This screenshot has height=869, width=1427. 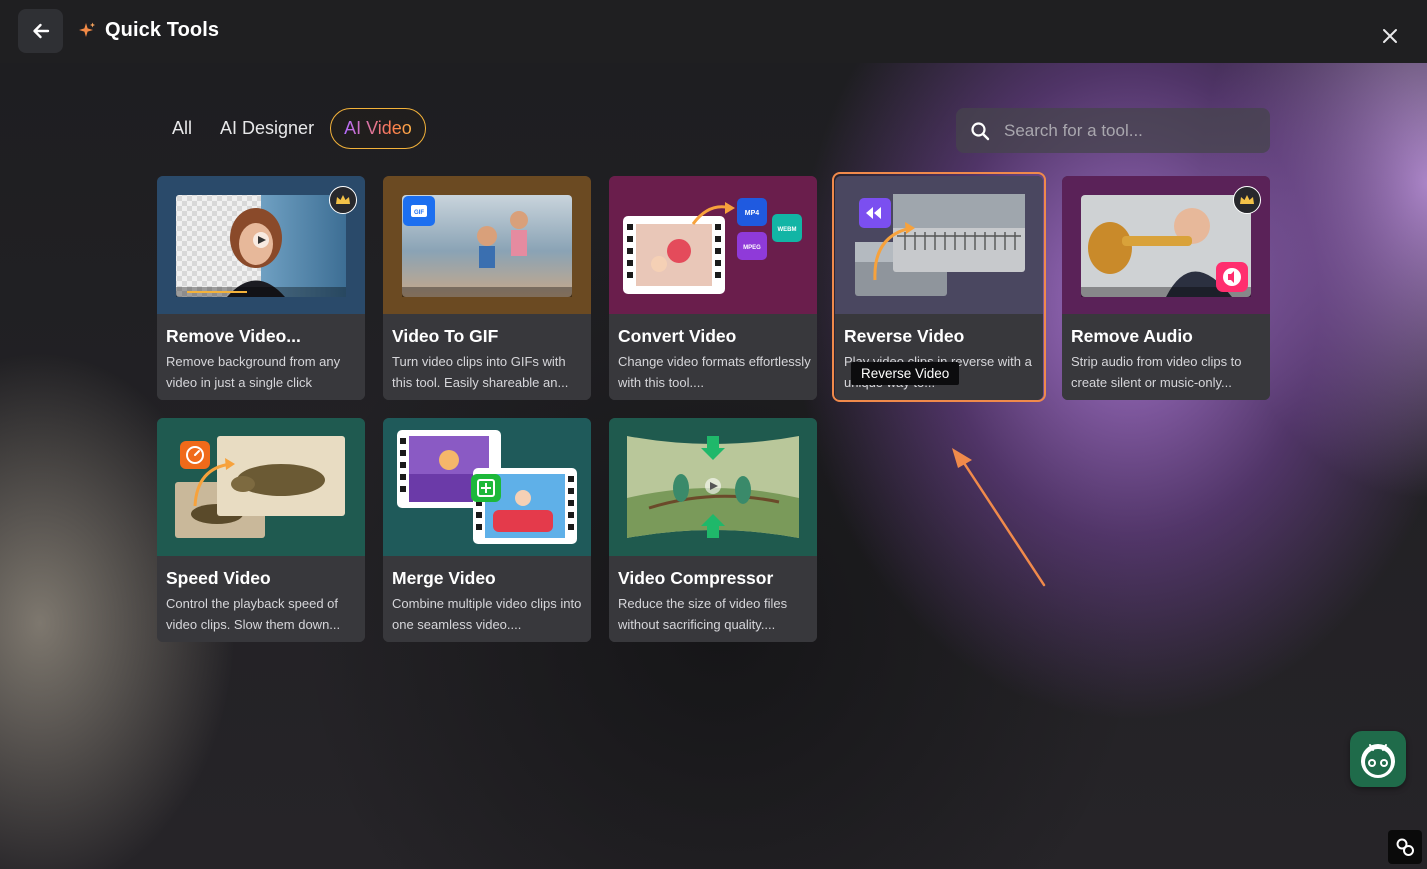 What do you see at coordinates (713, 31) in the screenshot?
I see `header-bar: Quick Tools` at bounding box center [713, 31].